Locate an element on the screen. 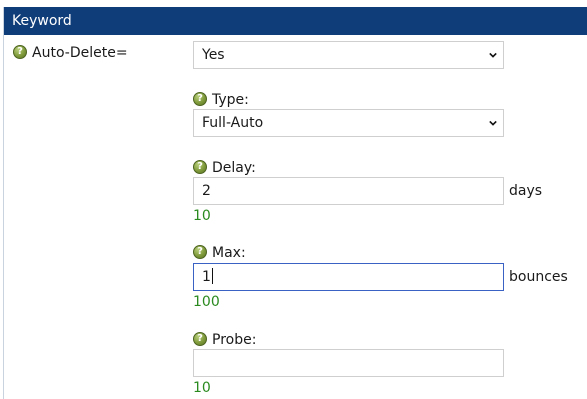  panel-title: Keyword is located at coordinates (42, 21).